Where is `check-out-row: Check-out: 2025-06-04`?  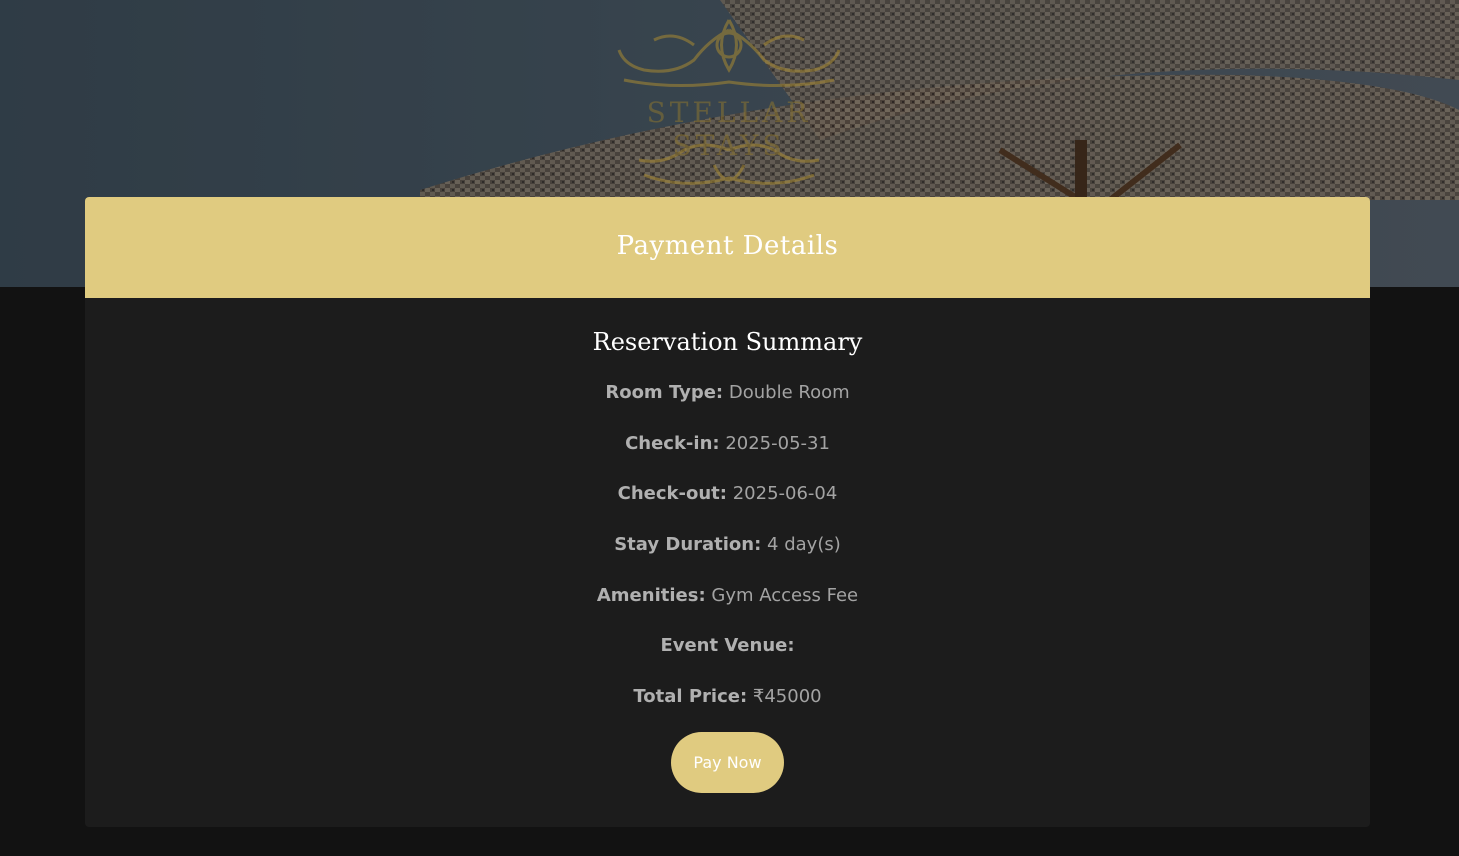
check-out-row: Check-out: 2025-06-04 is located at coordinates (727, 493).